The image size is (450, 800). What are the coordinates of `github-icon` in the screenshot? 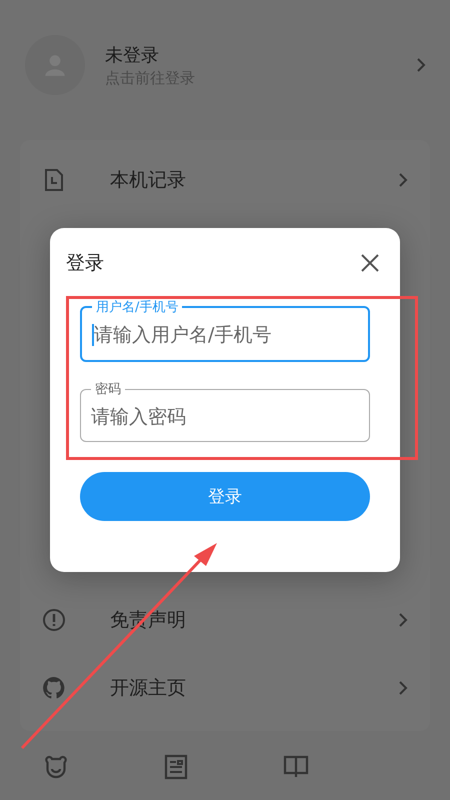 It's located at (54, 688).